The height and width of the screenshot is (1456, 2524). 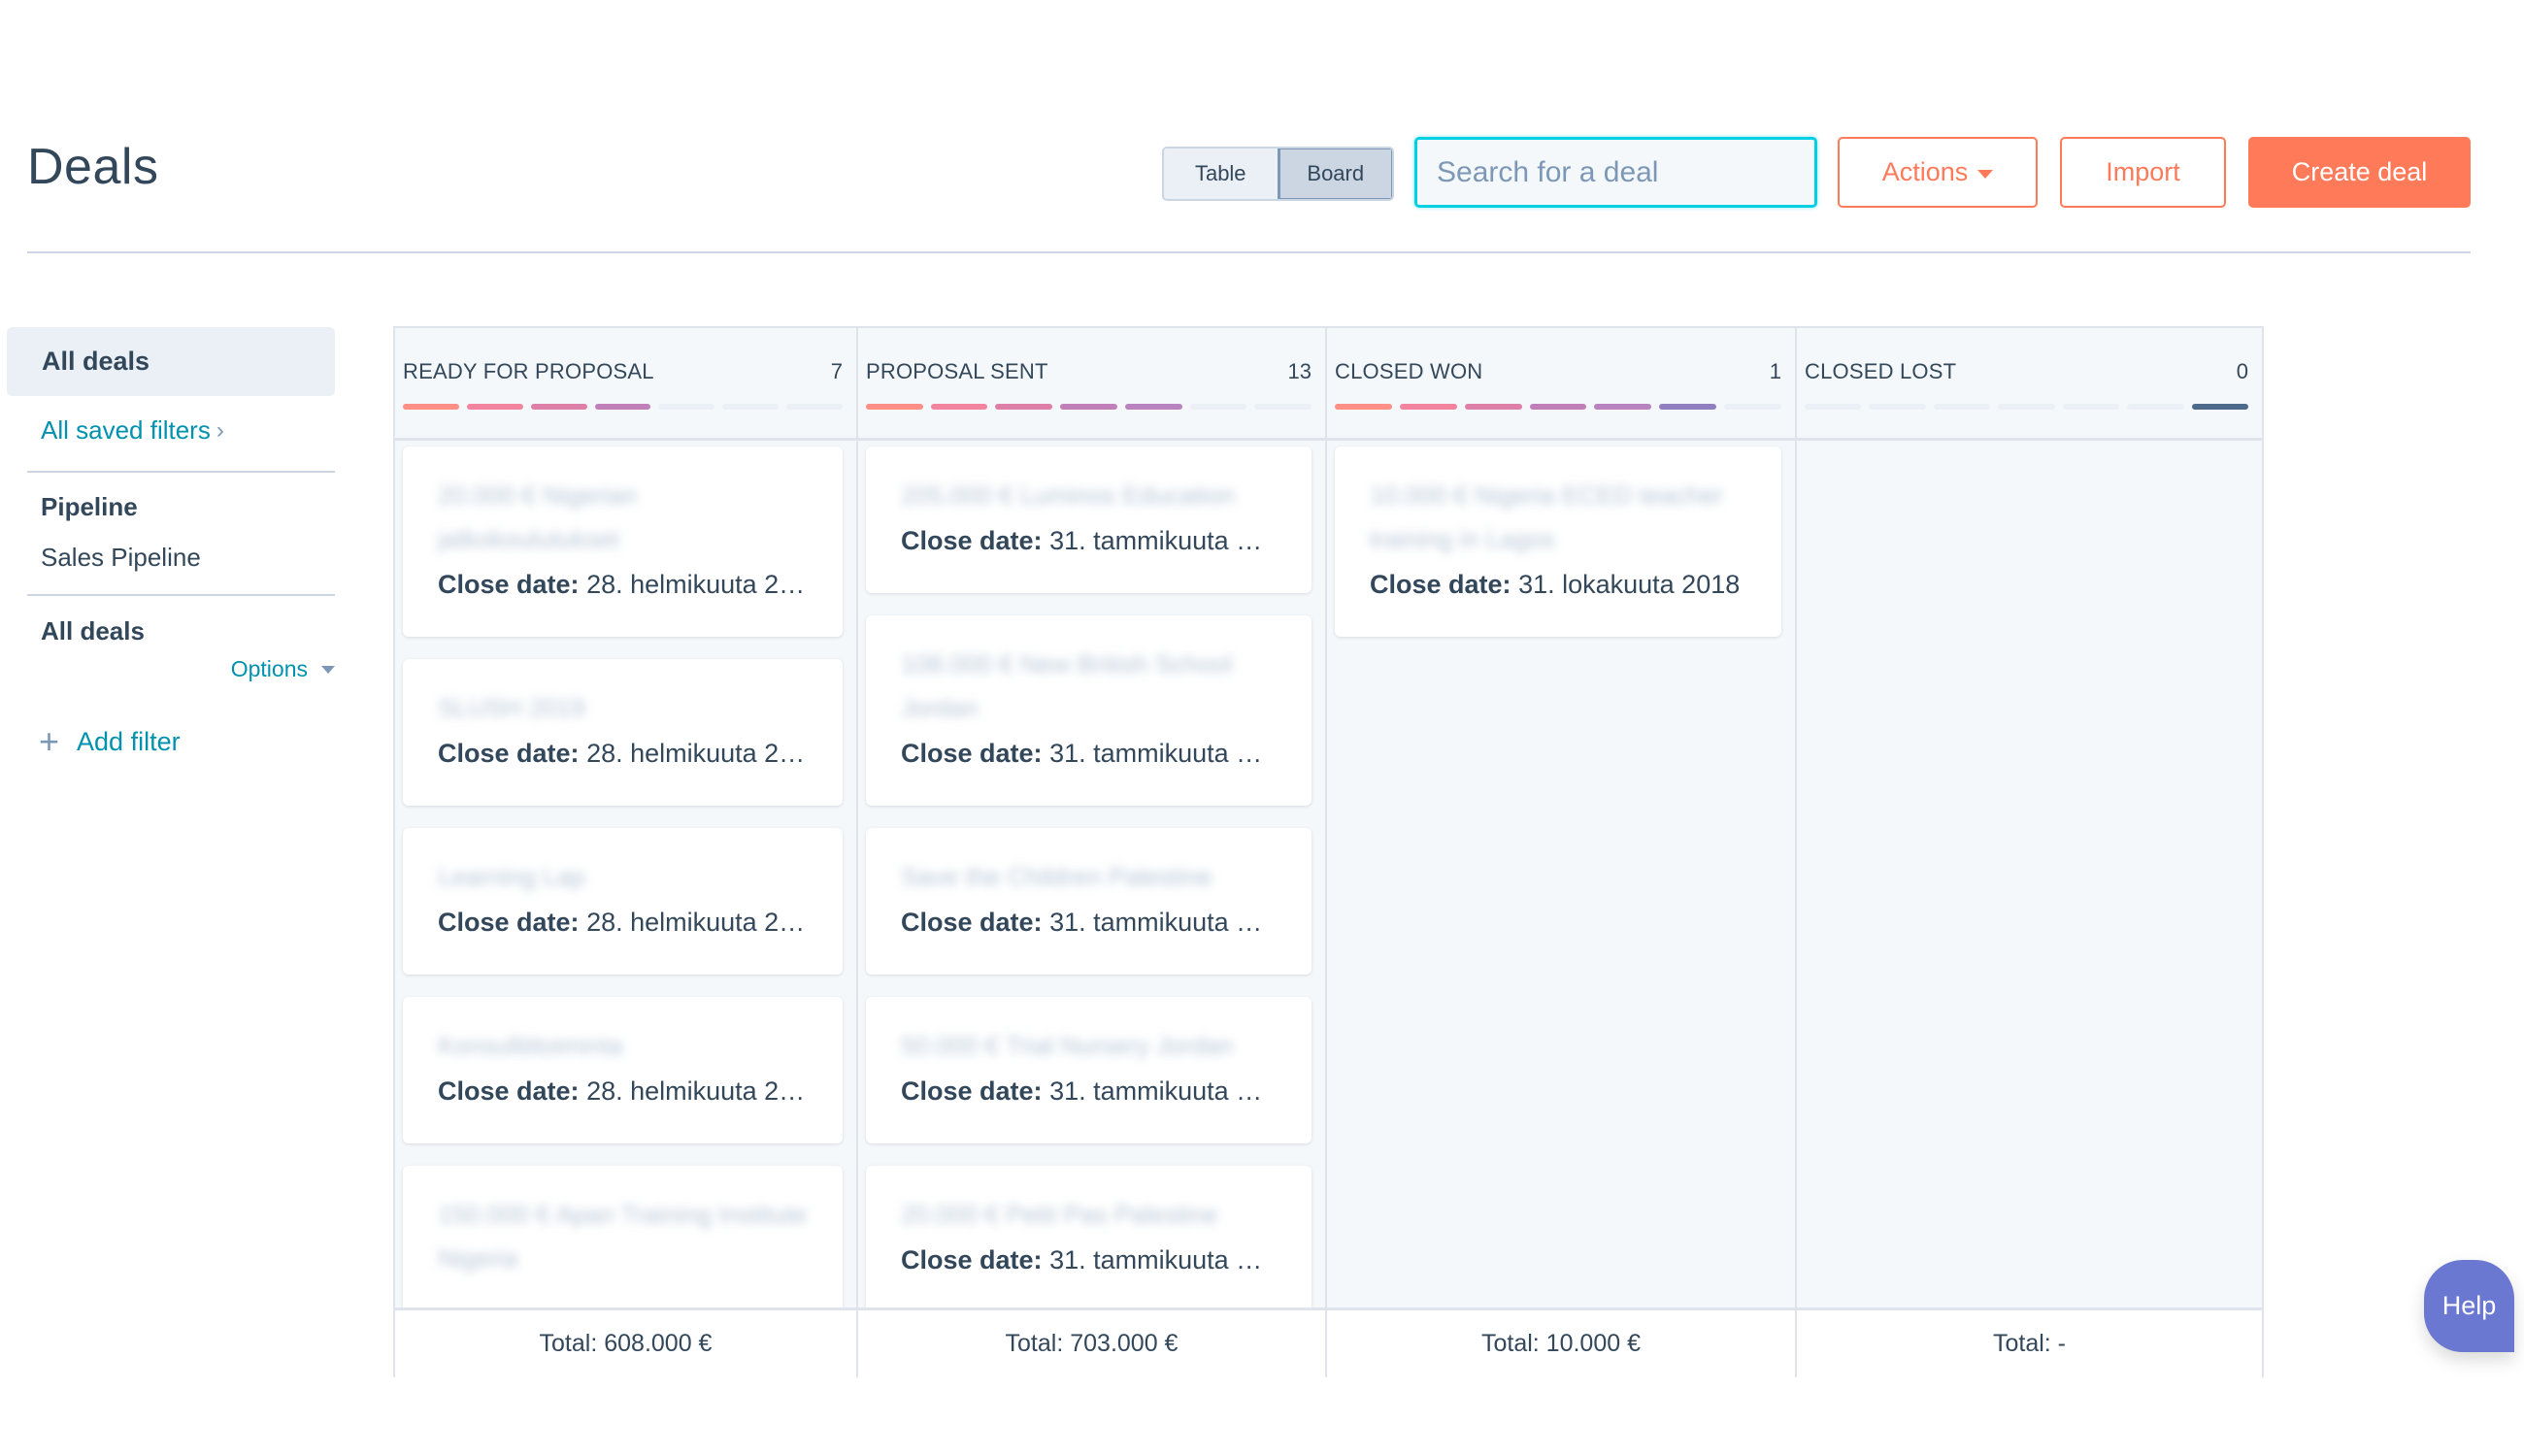 I want to click on all-saved-filters-link: All saved filters ›, so click(x=132, y=430).